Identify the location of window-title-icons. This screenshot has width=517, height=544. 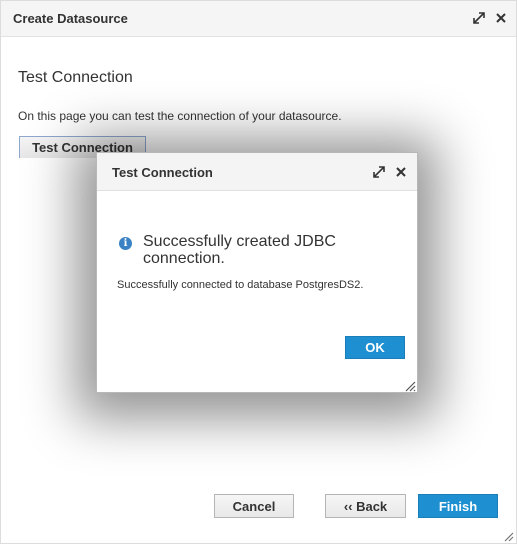
(490, 18).